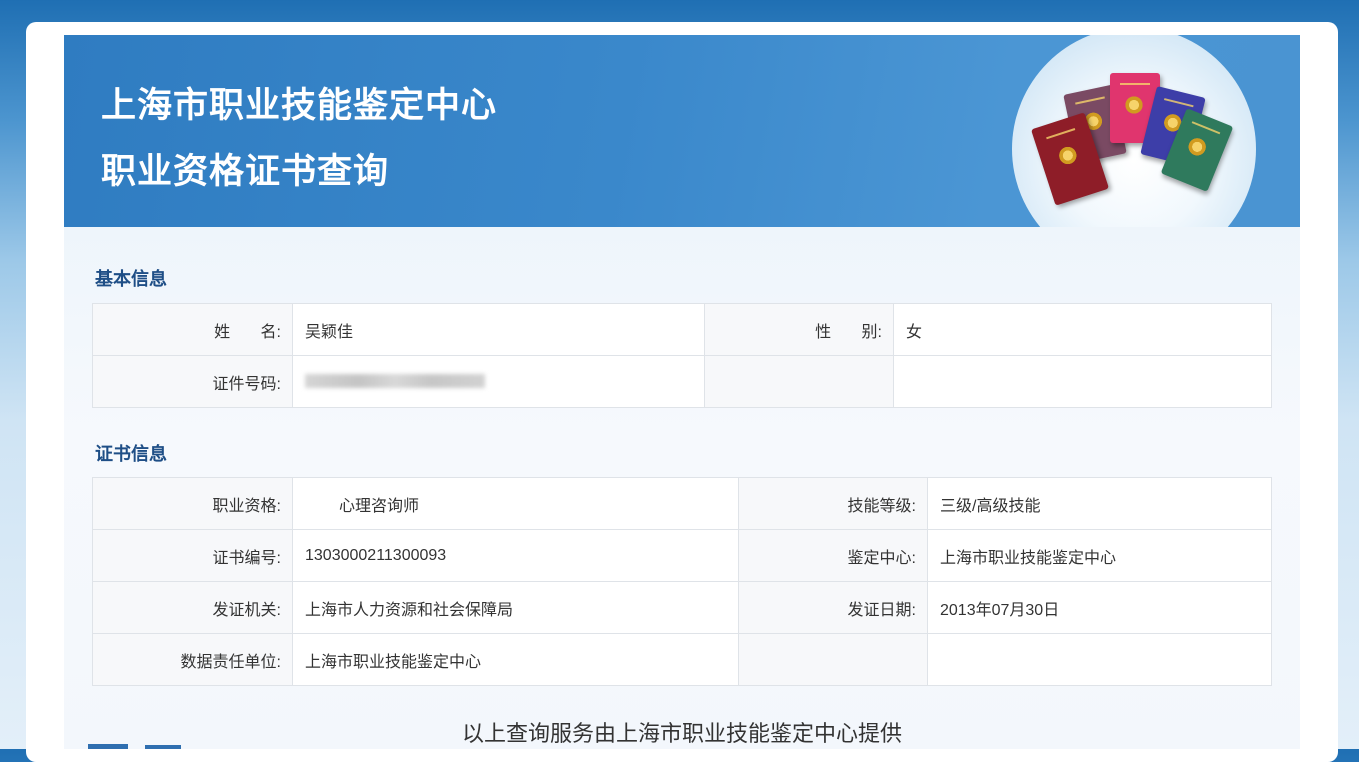 The width and height of the screenshot is (1359, 762). What do you see at coordinates (515, 659) in the screenshot?
I see `data-responsible-unit-value: 上海市职业技能鉴定中心` at bounding box center [515, 659].